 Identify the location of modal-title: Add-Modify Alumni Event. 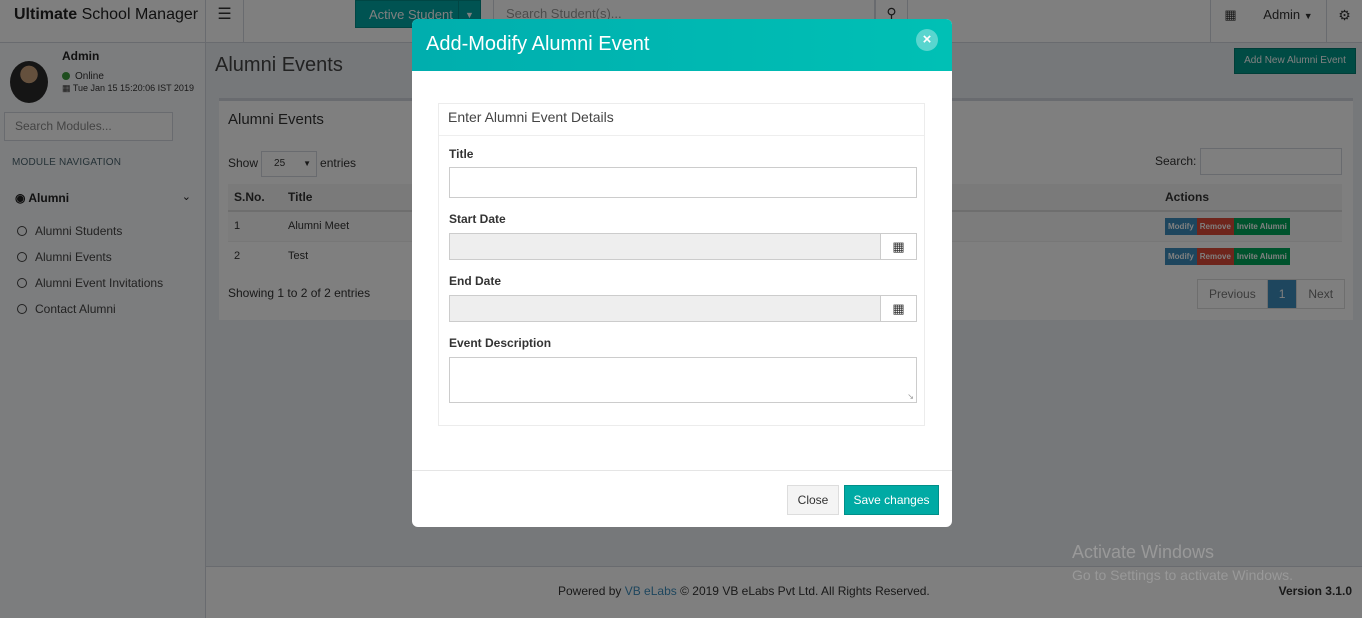
(538, 44).